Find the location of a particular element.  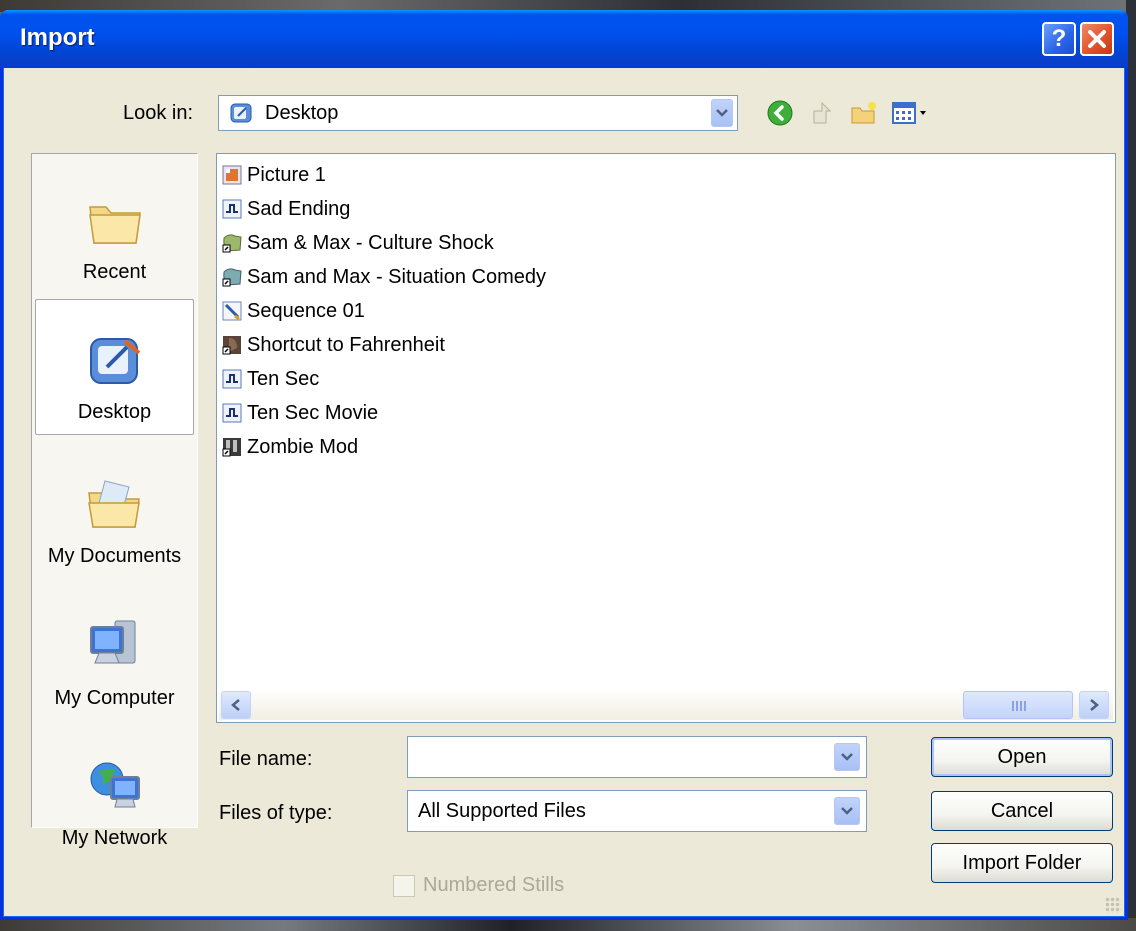

place-desktop: Desktop is located at coordinates (114, 367).